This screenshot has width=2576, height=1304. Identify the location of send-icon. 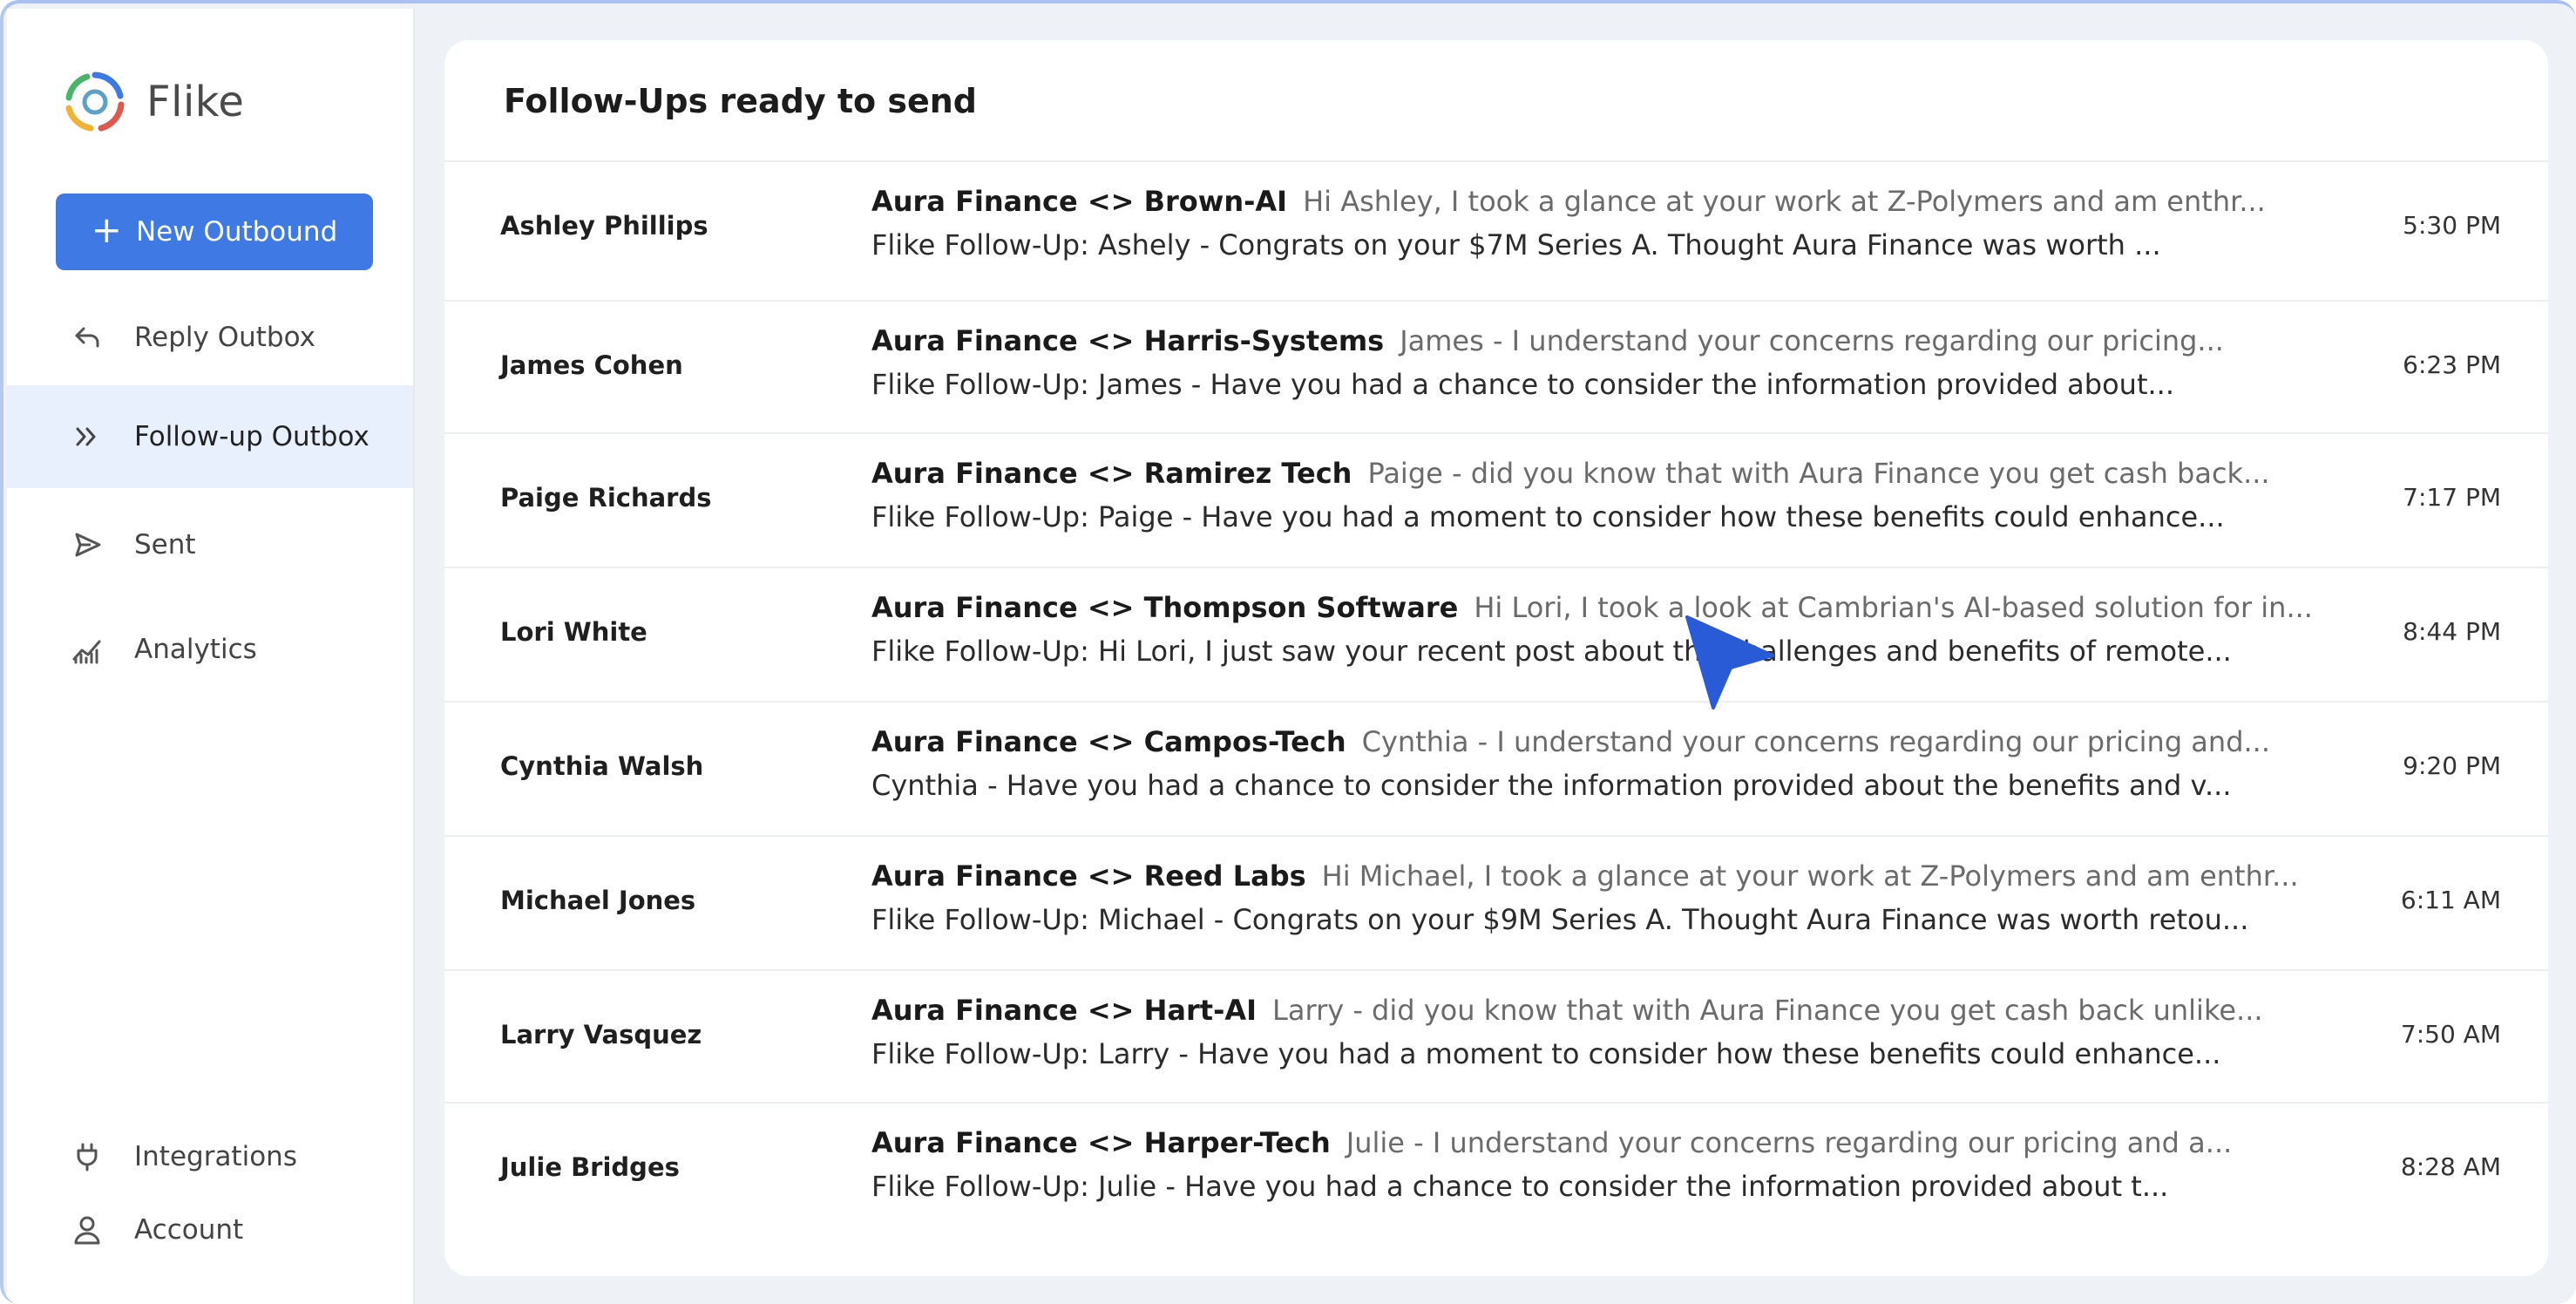
(88, 545).